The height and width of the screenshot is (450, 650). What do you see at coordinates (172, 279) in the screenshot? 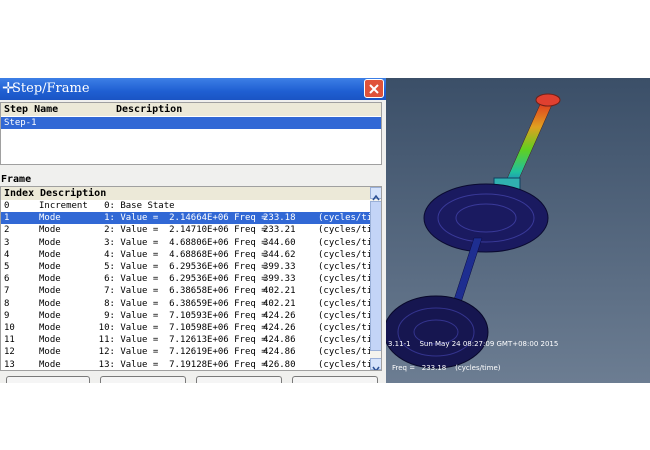
I see `frame-description: 6: Value = 6.29536E+06 Freq =` at bounding box center [172, 279].